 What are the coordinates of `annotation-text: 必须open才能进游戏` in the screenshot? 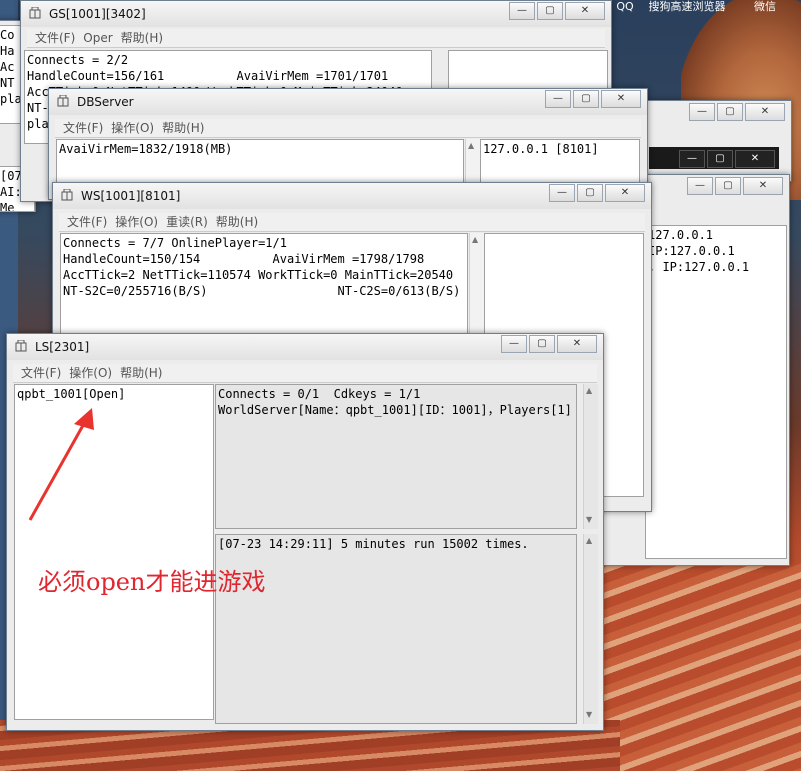 It's located at (152, 582).